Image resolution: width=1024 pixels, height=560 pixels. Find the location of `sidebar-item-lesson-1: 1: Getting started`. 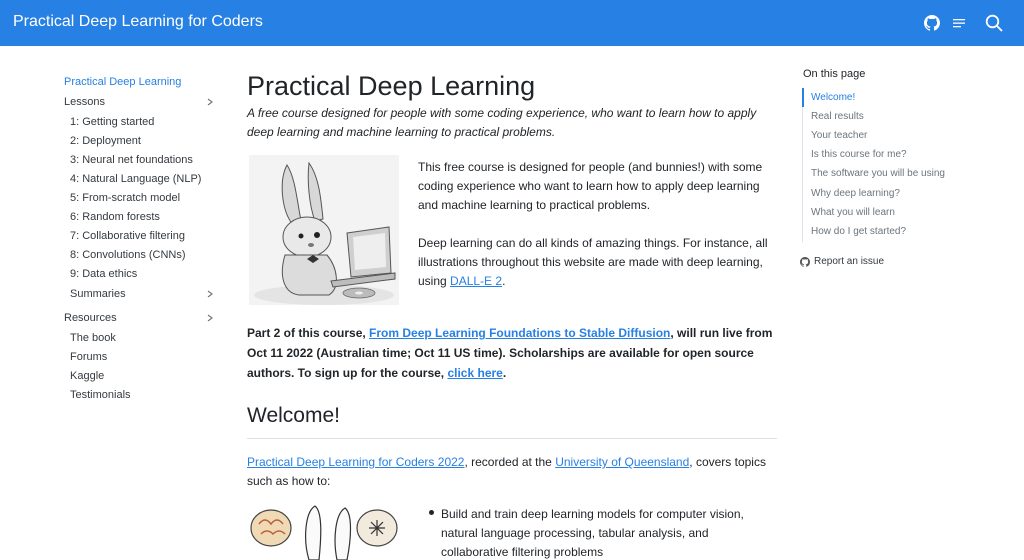

sidebar-item-lesson-1: 1: Getting started is located at coordinates (112, 122).